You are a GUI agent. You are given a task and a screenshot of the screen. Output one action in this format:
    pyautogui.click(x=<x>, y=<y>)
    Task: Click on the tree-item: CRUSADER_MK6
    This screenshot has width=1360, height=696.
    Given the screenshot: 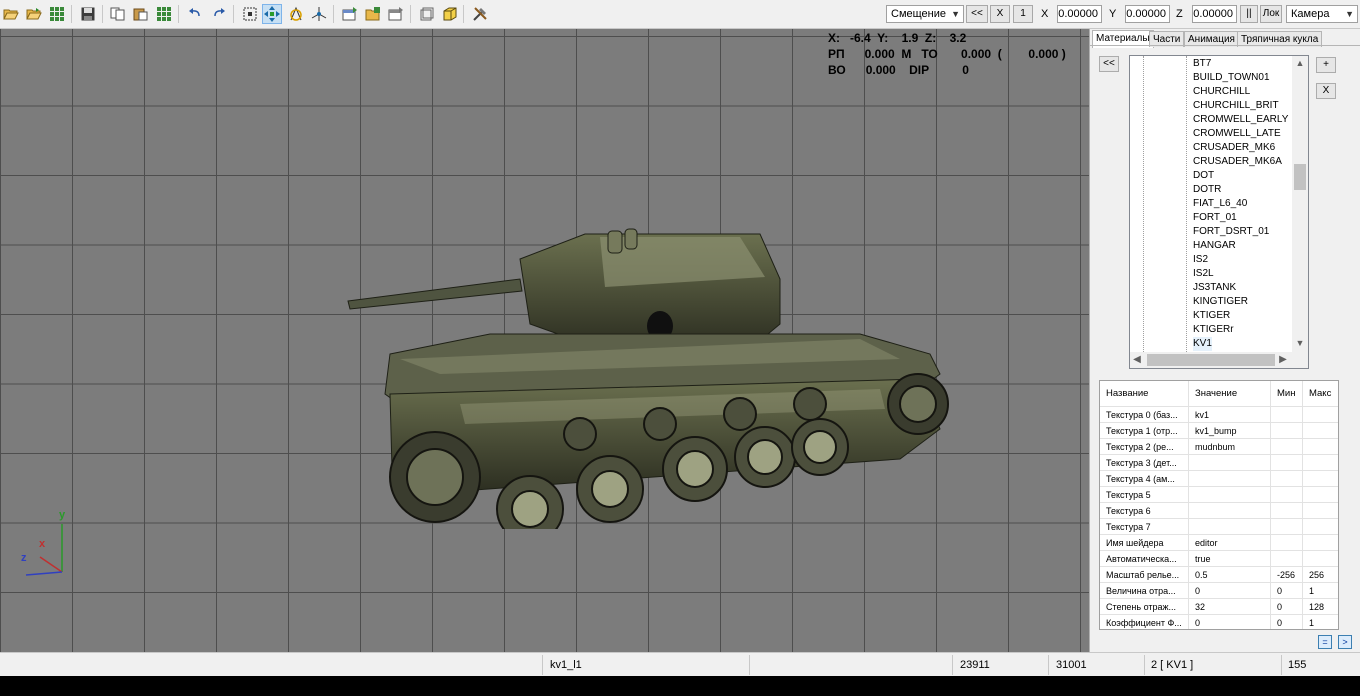 What is the action you would take?
    pyautogui.click(x=1234, y=148)
    